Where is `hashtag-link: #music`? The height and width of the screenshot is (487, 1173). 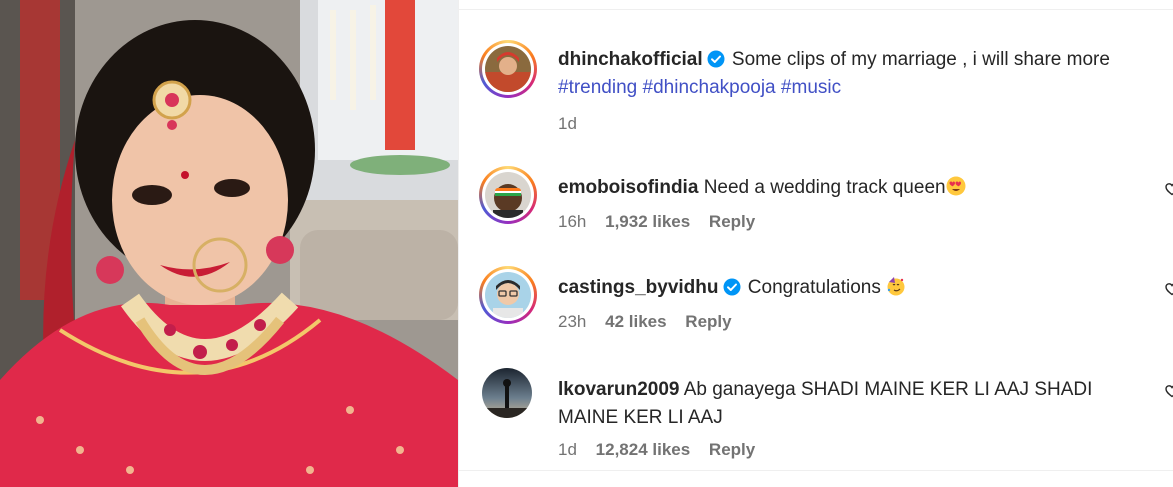 hashtag-link: #music is located at coordinates (811, 87).